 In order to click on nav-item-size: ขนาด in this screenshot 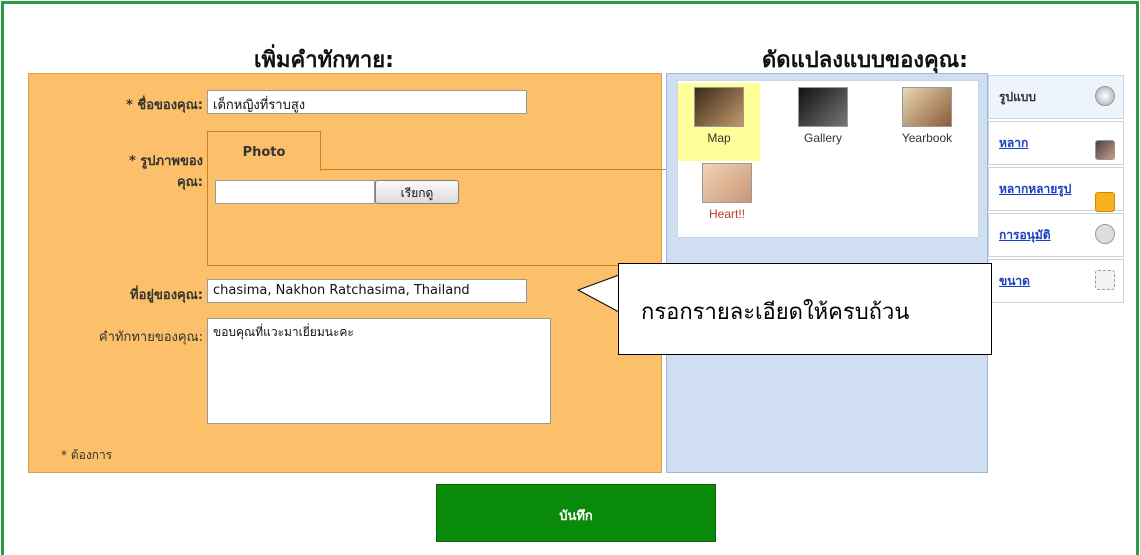, I will do `click(1056, 281)`.